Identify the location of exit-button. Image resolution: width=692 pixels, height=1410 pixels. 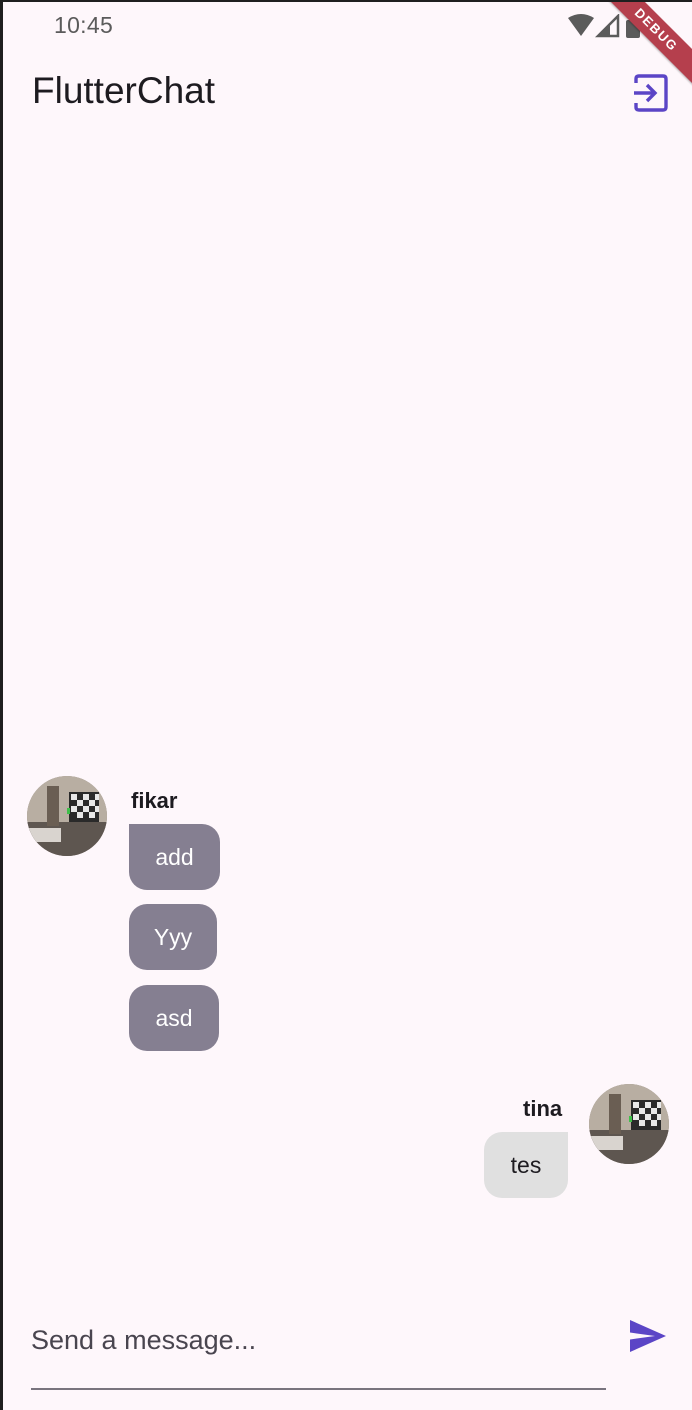
(651, 93).